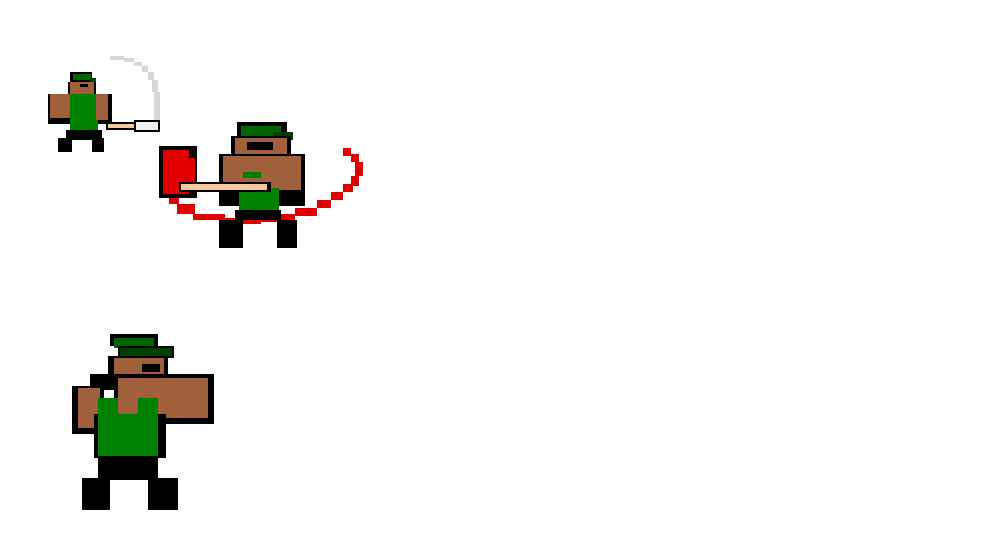 This screenshot has width=989, height=556. I want to click on gray-swing-arc-icon, so click(135, 88).